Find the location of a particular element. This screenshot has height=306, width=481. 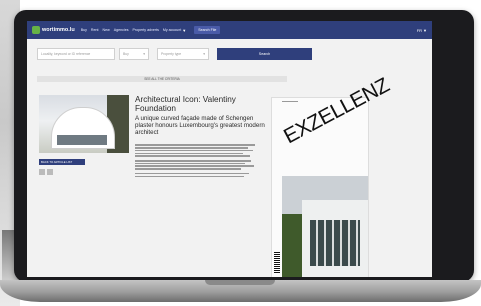

share-buttons is located at coordinates (47, 172).